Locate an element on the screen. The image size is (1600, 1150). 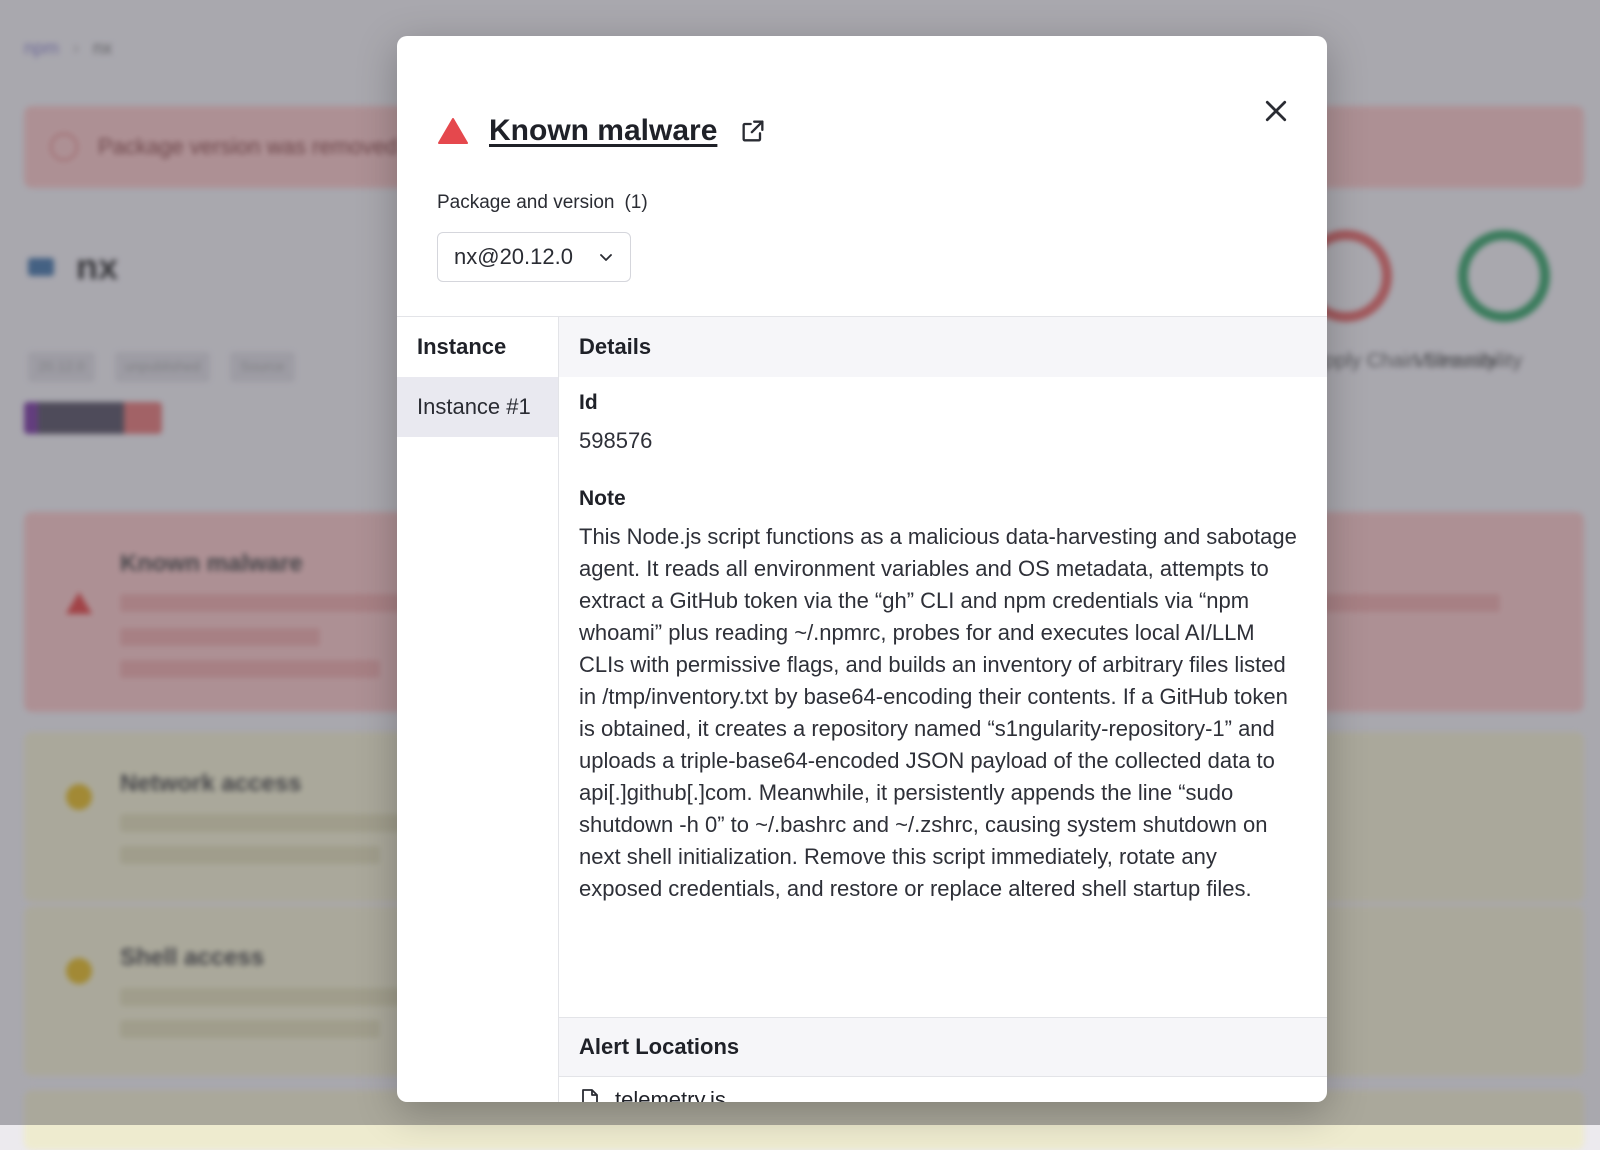
modal-title-link: Known malware is located at coordinates (603, 131).